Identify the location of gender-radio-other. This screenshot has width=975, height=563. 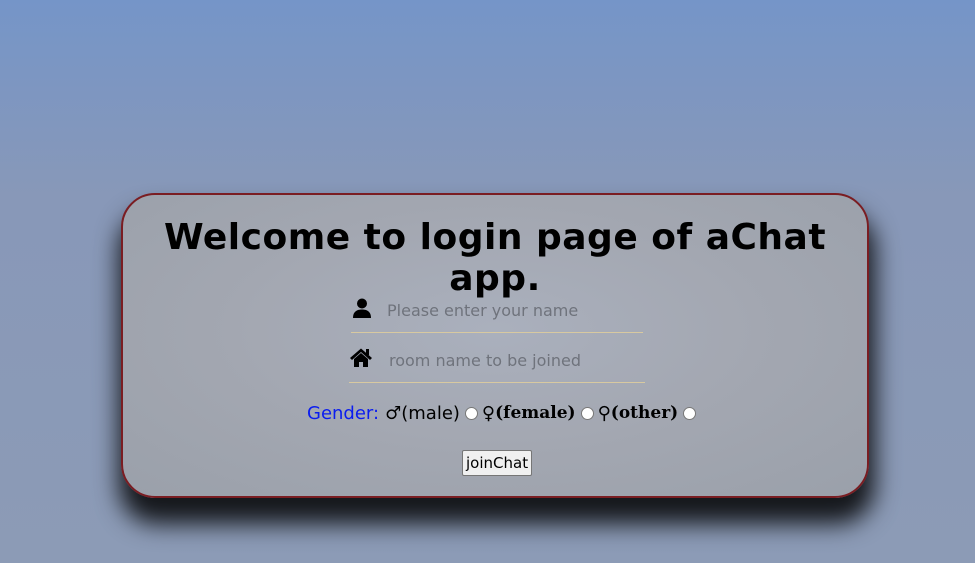
(690, 413).